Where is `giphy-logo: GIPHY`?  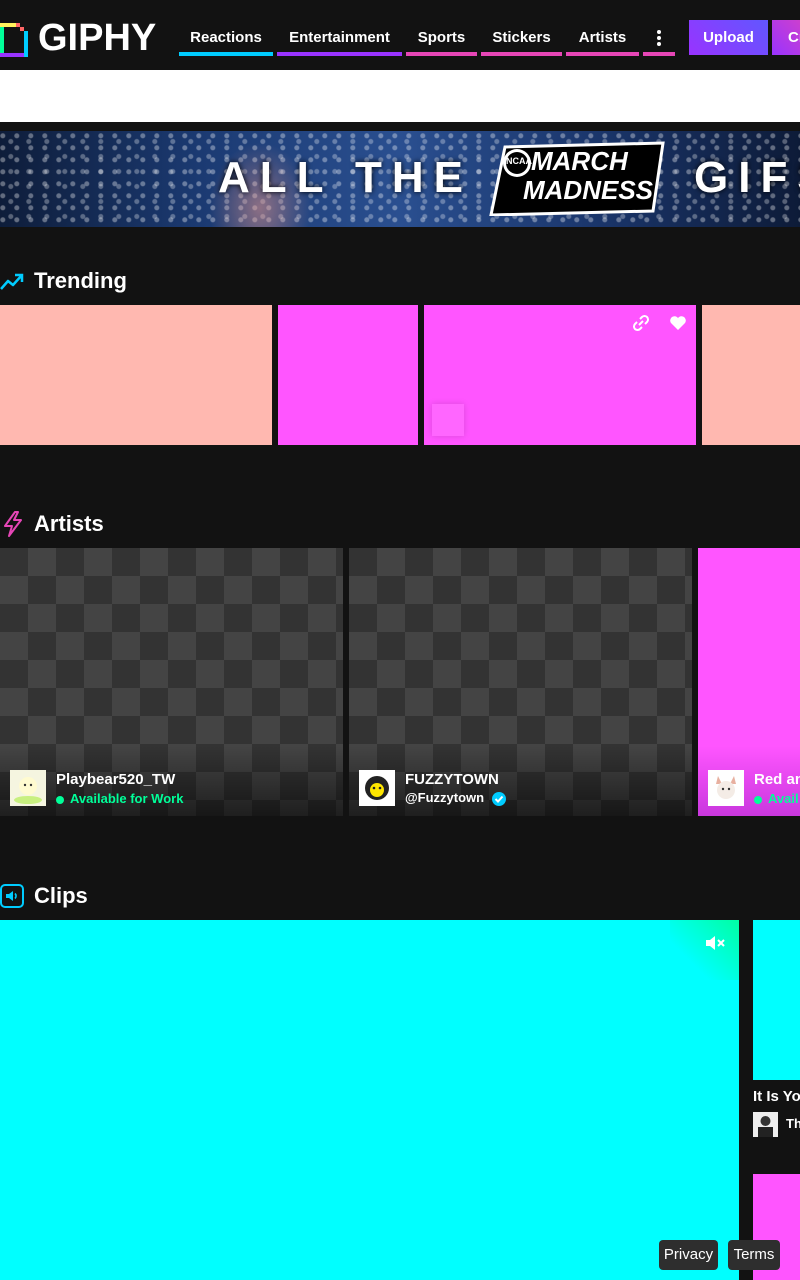
giphy-logo: GIPHY is located at coordinates (85, 38).